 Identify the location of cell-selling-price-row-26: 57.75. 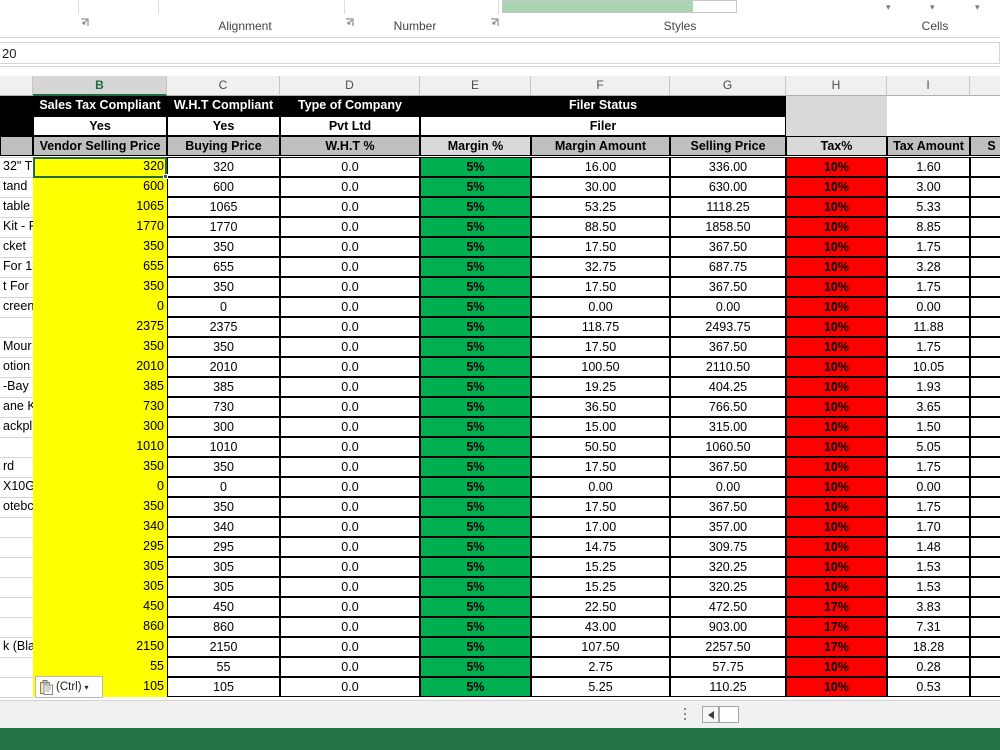
(728, 667).